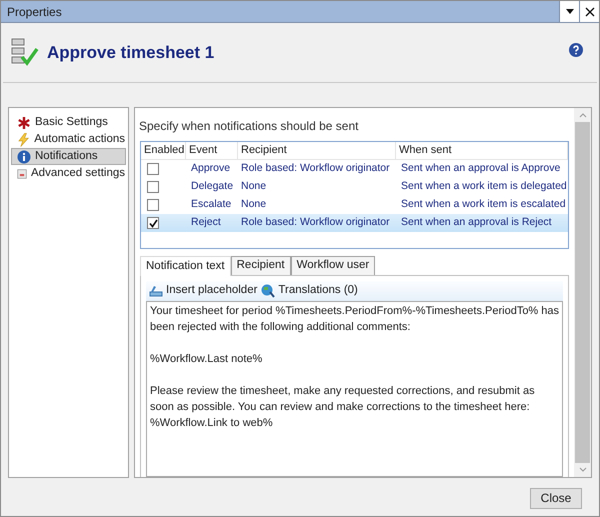 The width and height of the screenshot is (600, 517). I want to click on scrollbar, so click(582, 292).